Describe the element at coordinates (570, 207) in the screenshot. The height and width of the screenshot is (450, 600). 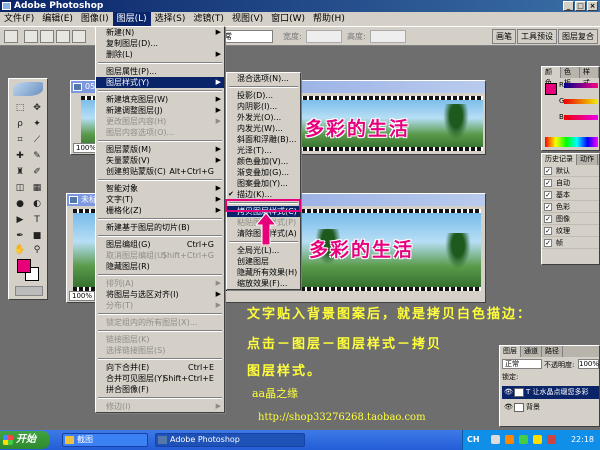
I see `history-row: ✓ 色彩` at that location.